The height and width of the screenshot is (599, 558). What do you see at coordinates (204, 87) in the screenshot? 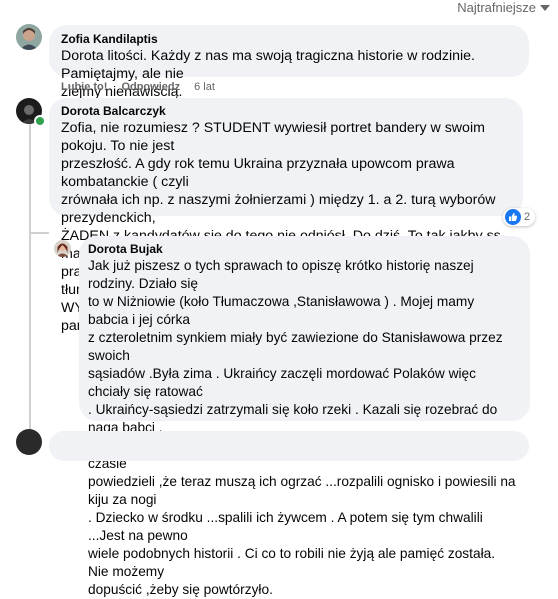
I see `timestamp: 6 lat` at bounding box center [204, 87].